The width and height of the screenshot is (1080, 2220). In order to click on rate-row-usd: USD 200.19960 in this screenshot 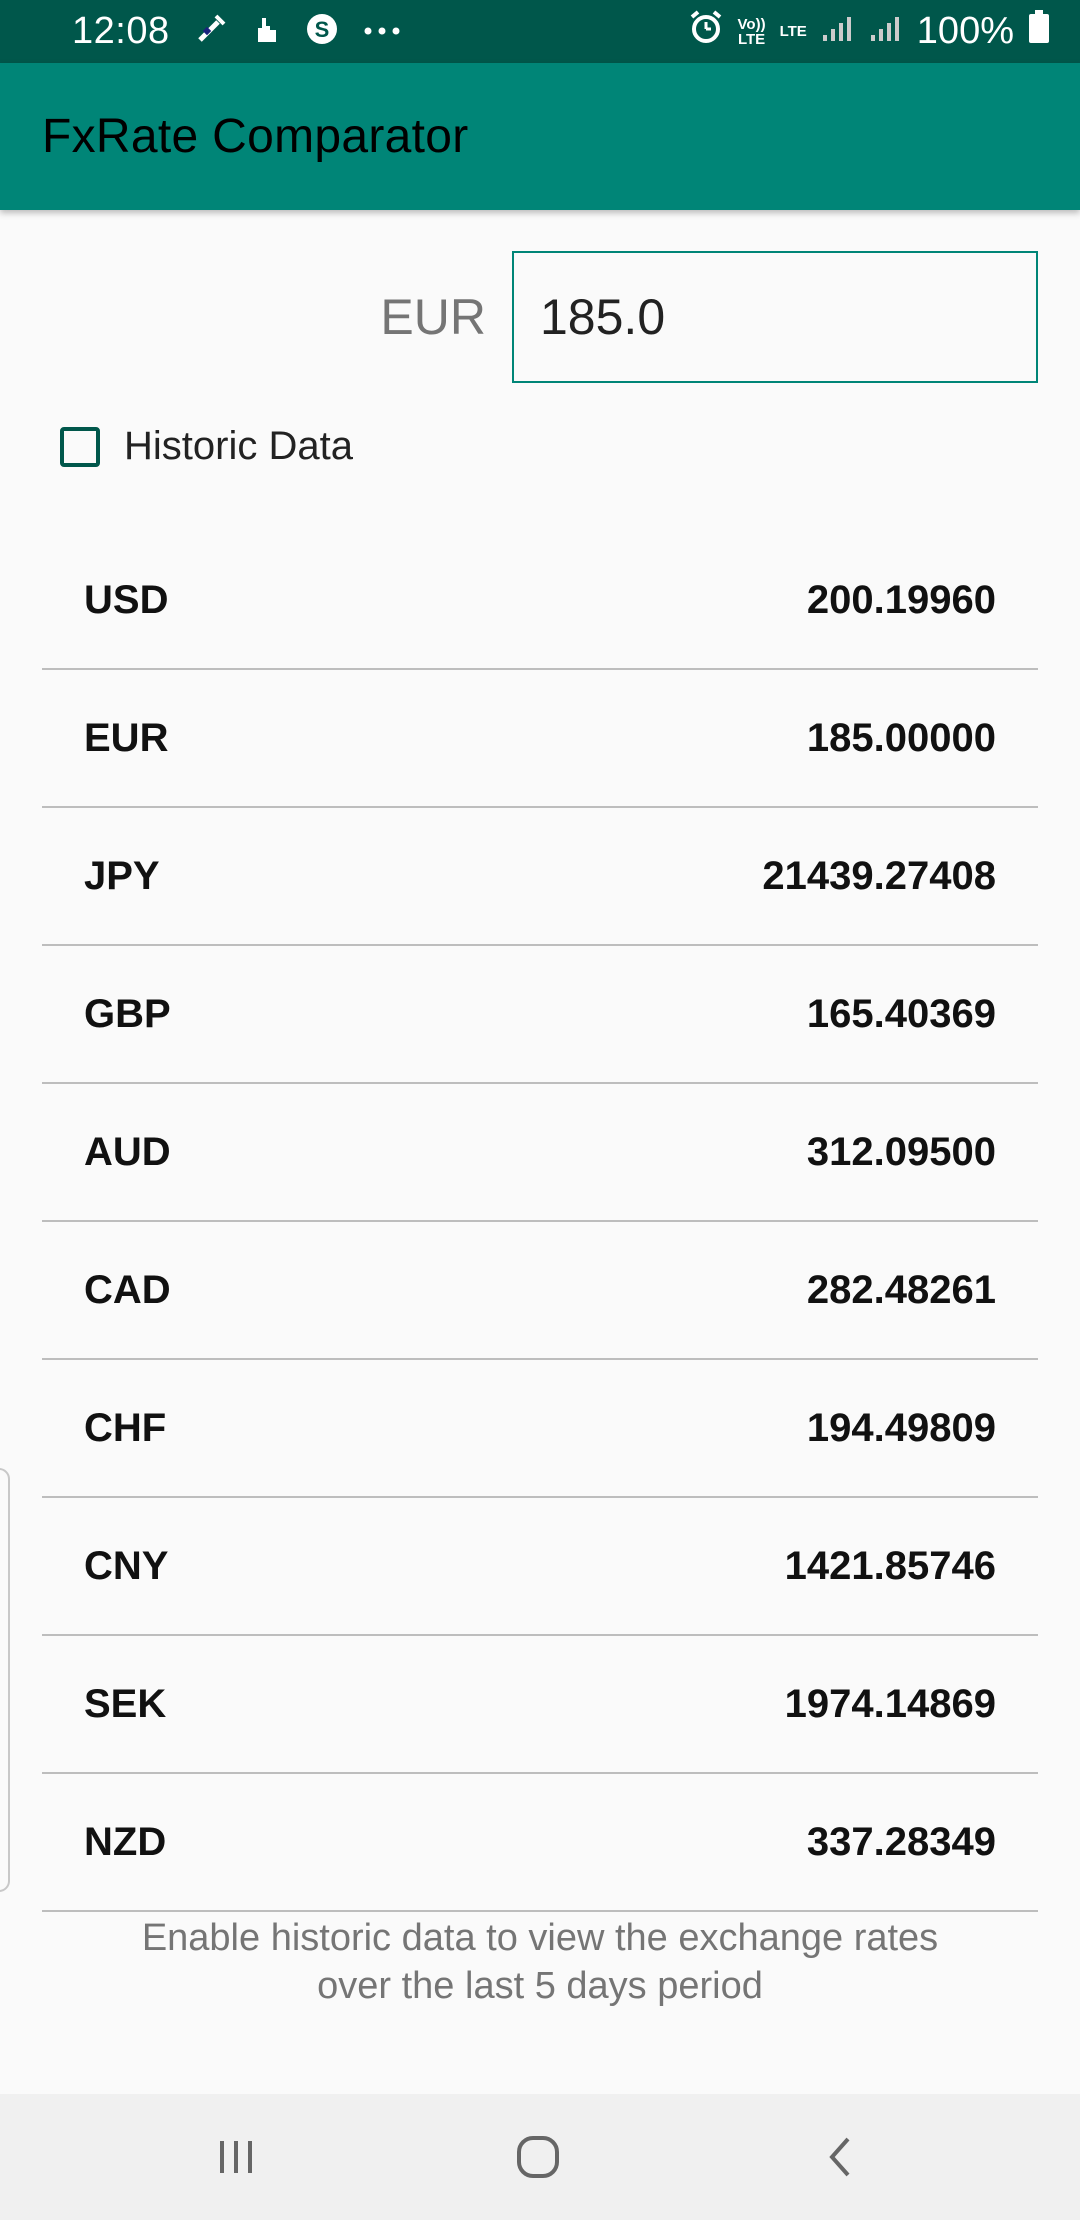, I will do `click(540, 601)`.